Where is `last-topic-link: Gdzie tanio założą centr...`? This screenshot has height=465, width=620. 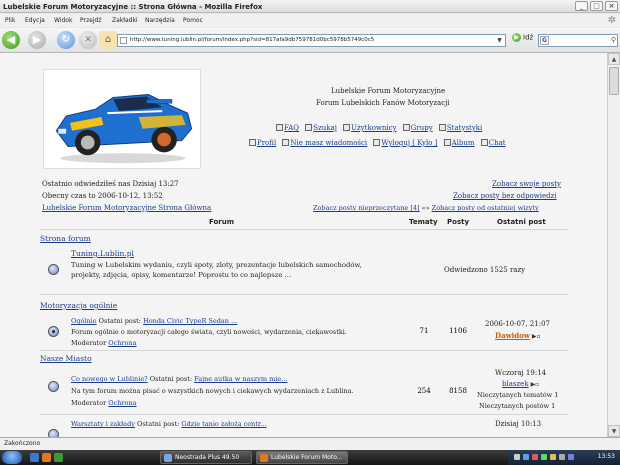
last-topic-link: Gdzie tanio założą centr... is located at coordinates (223, 424).